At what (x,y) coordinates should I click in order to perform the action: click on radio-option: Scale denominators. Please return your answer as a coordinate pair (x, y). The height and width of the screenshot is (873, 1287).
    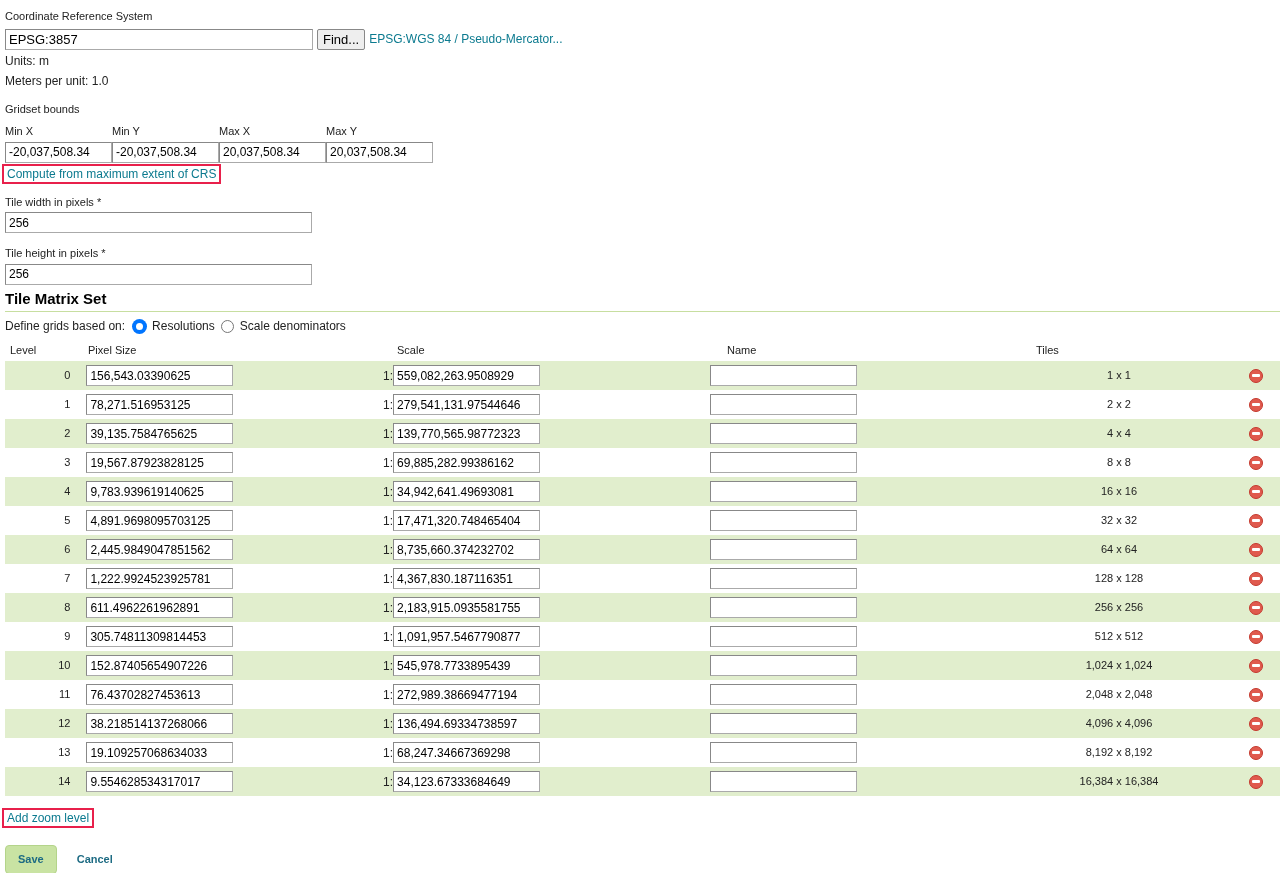
    Looking at the image, I should click on (283, 326).